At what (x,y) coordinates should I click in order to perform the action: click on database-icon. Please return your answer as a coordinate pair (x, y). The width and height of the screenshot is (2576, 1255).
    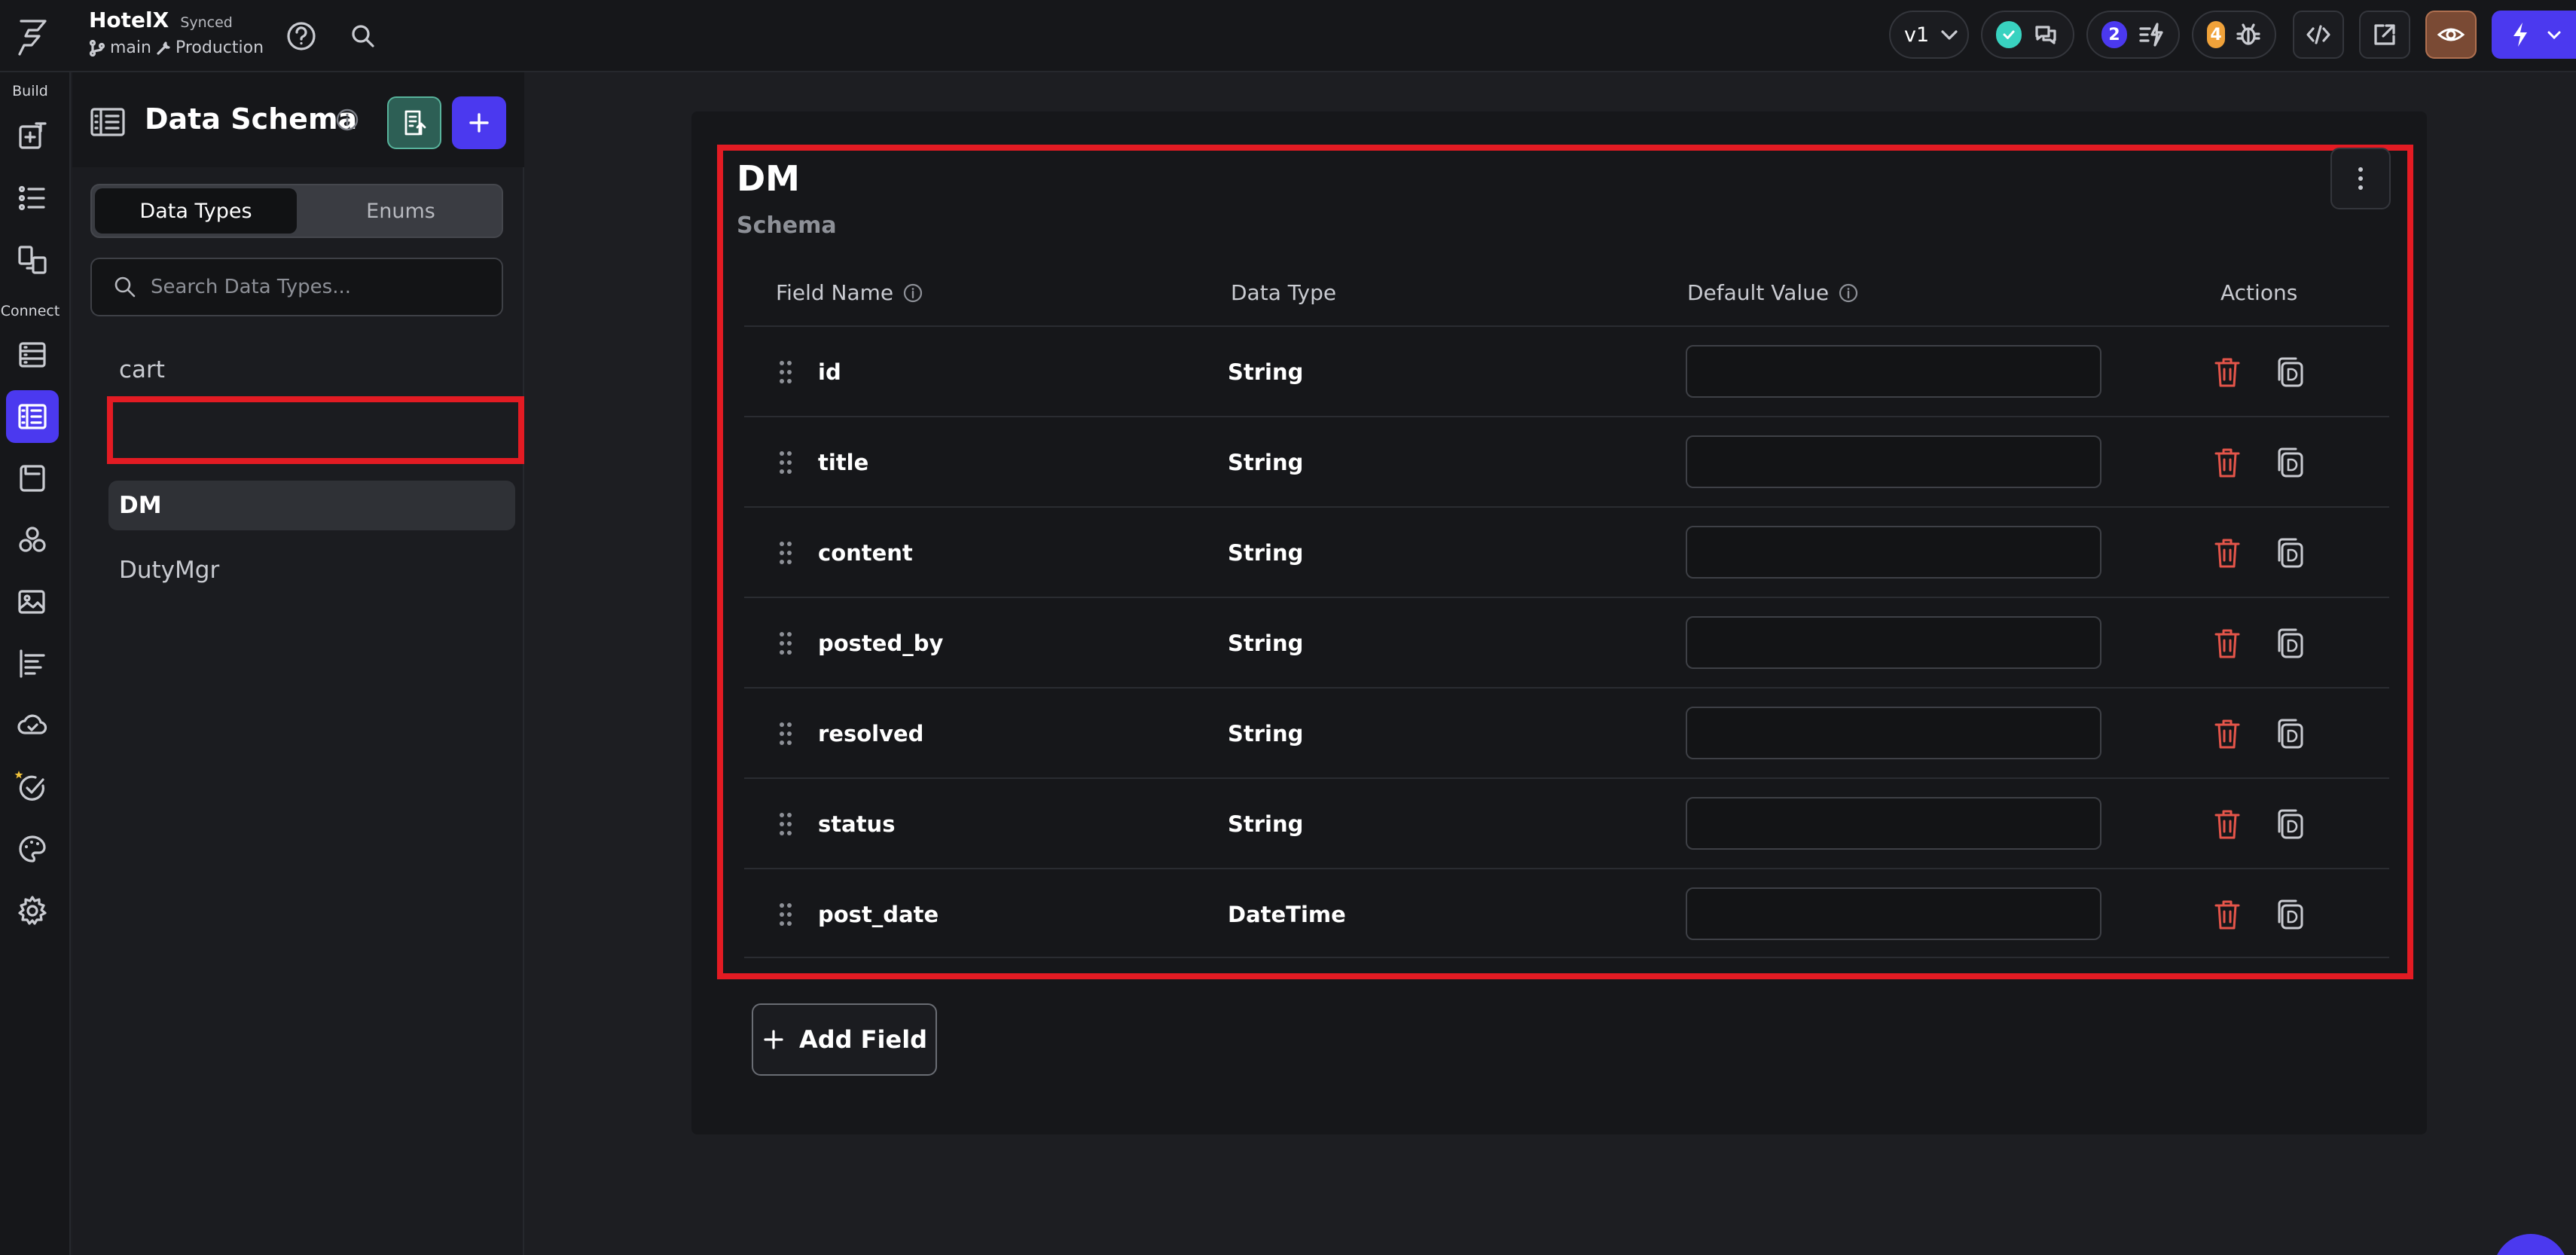
    Looking at the image, I should click on (33, 355).